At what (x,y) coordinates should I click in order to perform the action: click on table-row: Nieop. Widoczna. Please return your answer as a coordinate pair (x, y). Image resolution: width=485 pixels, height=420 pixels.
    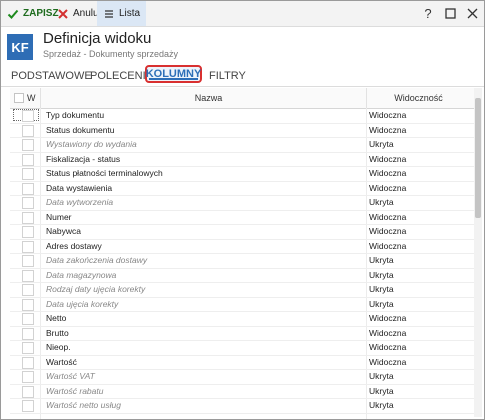
    Looking at the image, I should click on (242, 348).